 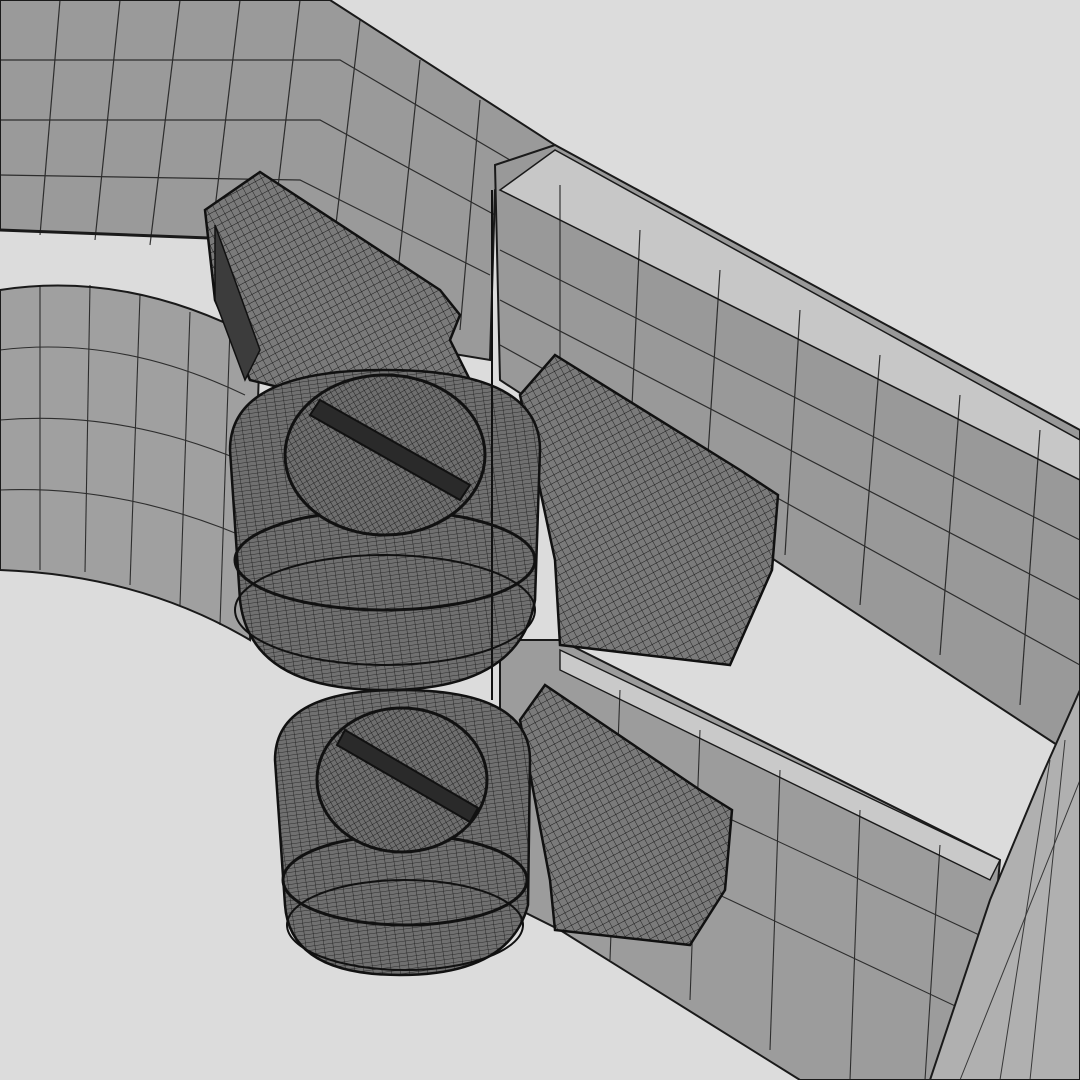 What do you see at coordinates (402, 780) in the screenshot?
I see `lower-screw-head` at bounding box center [402, 780].